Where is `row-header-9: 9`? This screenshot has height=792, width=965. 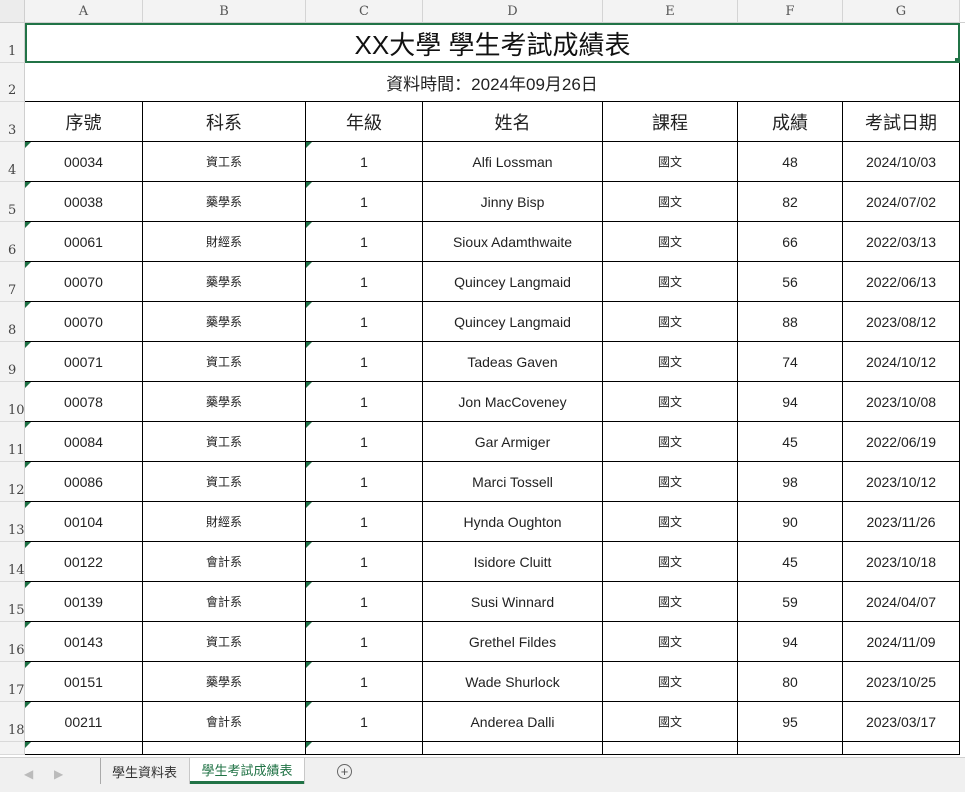
row-header-9: 9 is located at coordinates (12, 362).